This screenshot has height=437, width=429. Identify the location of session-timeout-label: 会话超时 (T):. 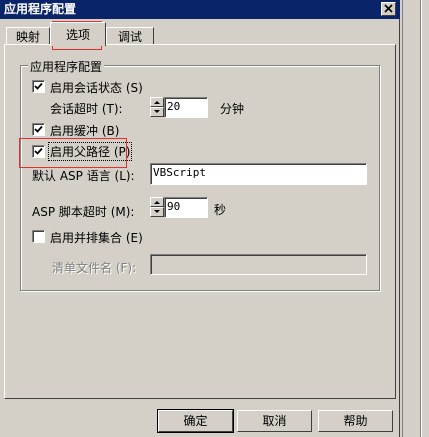
(86, 109).